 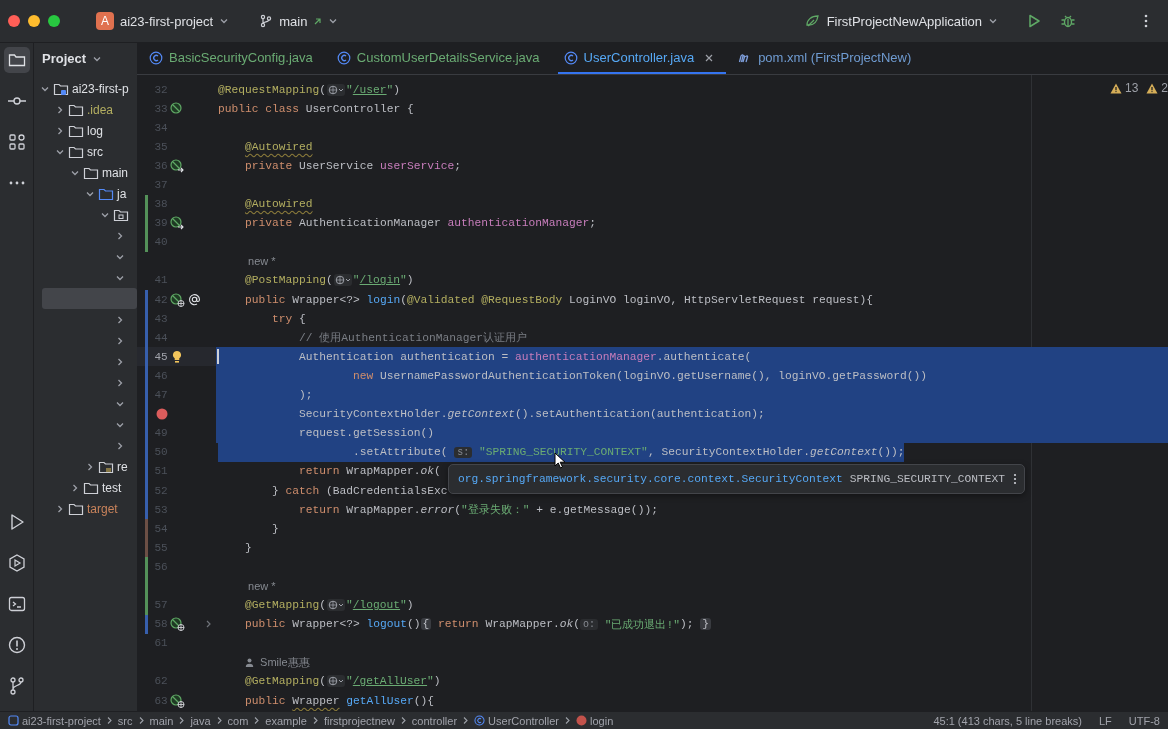 I want to click on code-line: return WrapMapper.error("登录失败：" + e.getMessage());, so click(x=478, y=510).